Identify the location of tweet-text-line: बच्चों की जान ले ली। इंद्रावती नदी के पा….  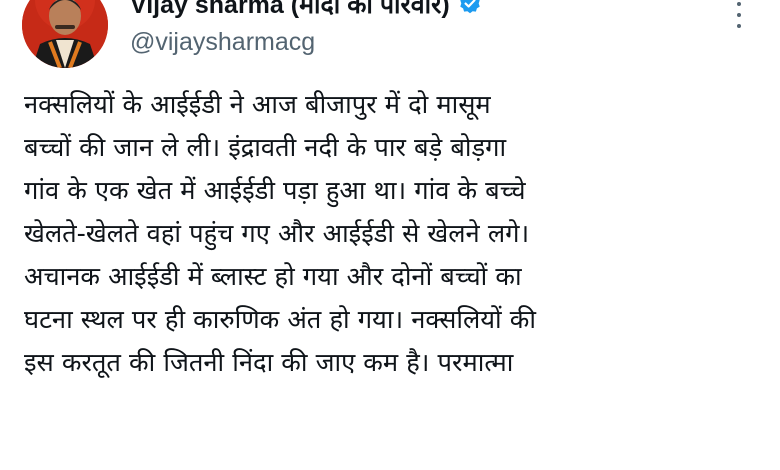
(265, 148).